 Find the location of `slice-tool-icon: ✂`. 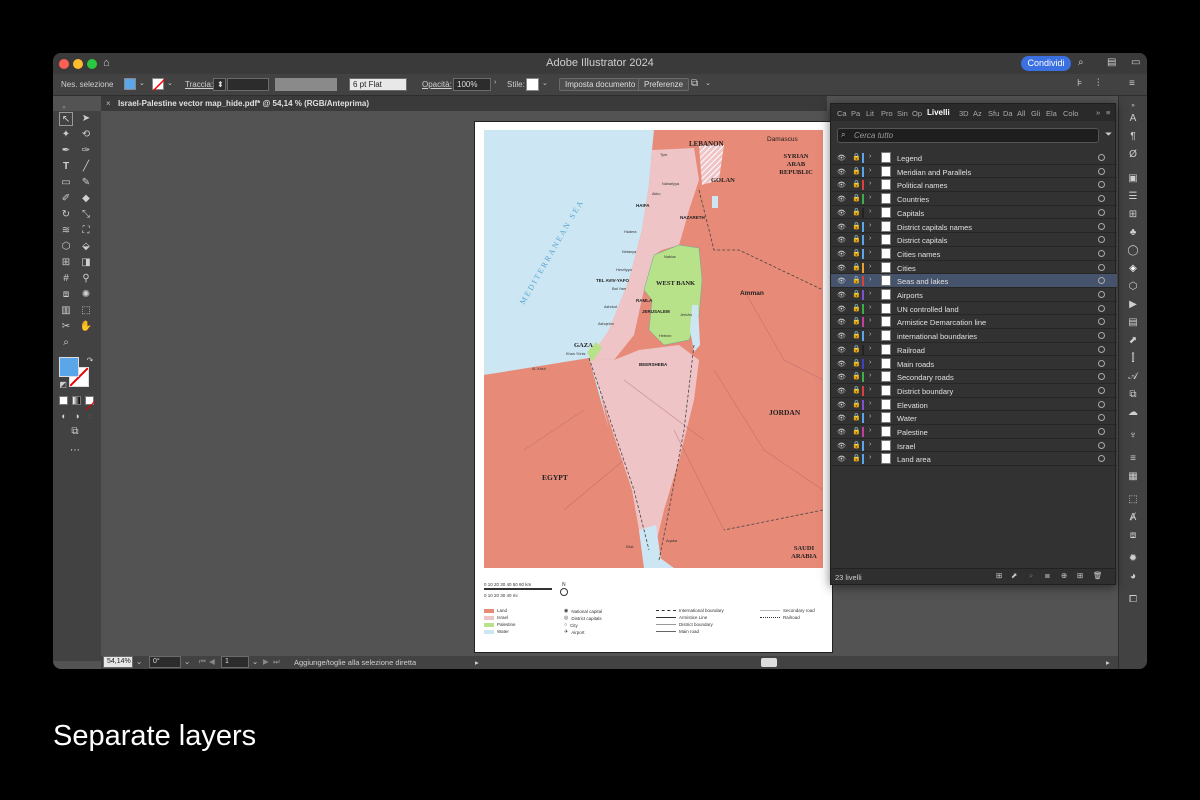

slice-tool-icon: ✂ is located at coordinates (66, 327).